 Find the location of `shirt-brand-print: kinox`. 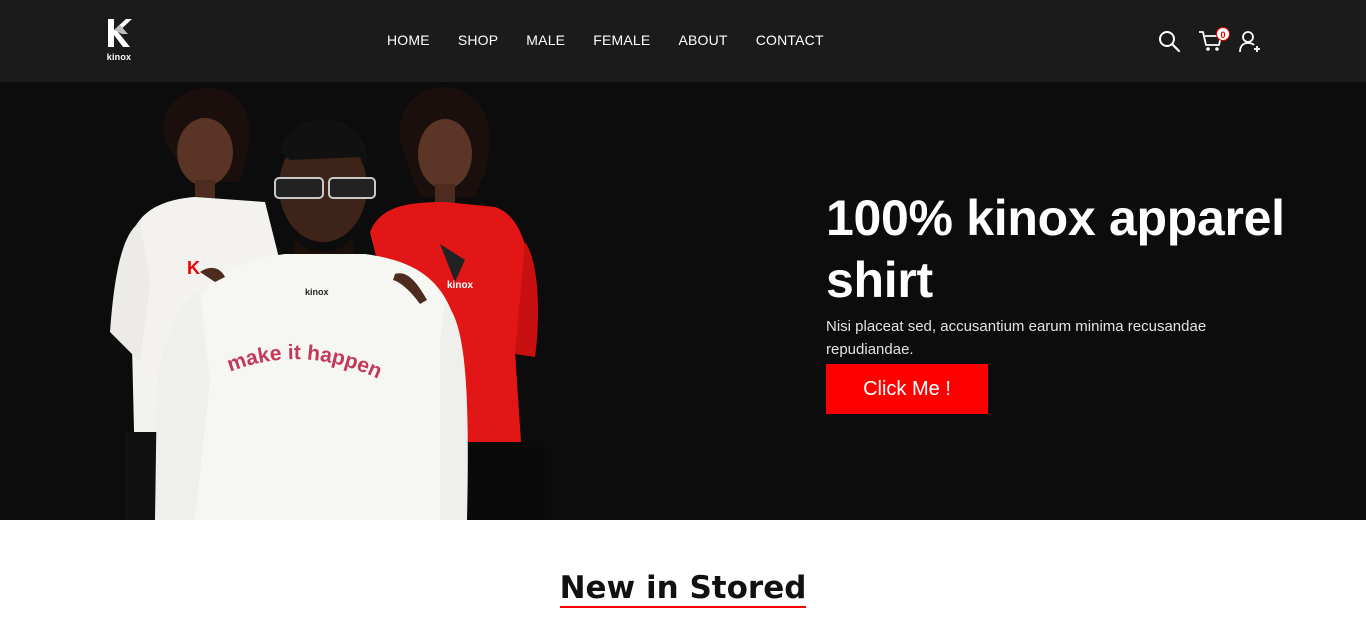

shirt-brand-print: kinox is located at coordinates (460, 285).